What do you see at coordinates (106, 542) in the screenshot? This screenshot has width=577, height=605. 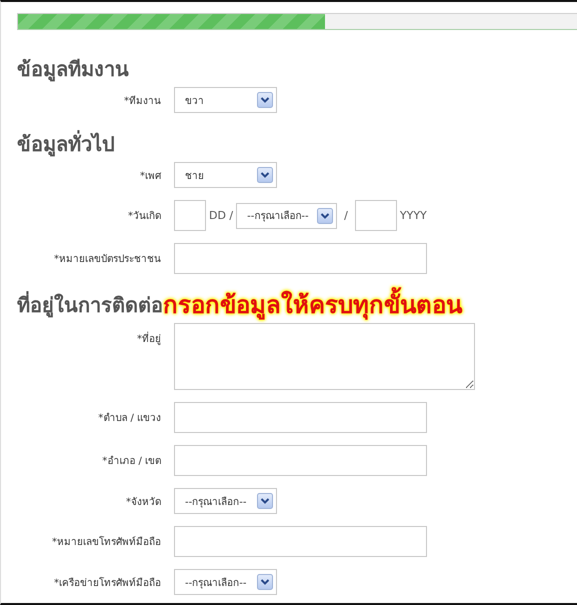 I see `field-label: *หมายเลขโทรศัพท์มือถือ` at bounding box center [106, 542].